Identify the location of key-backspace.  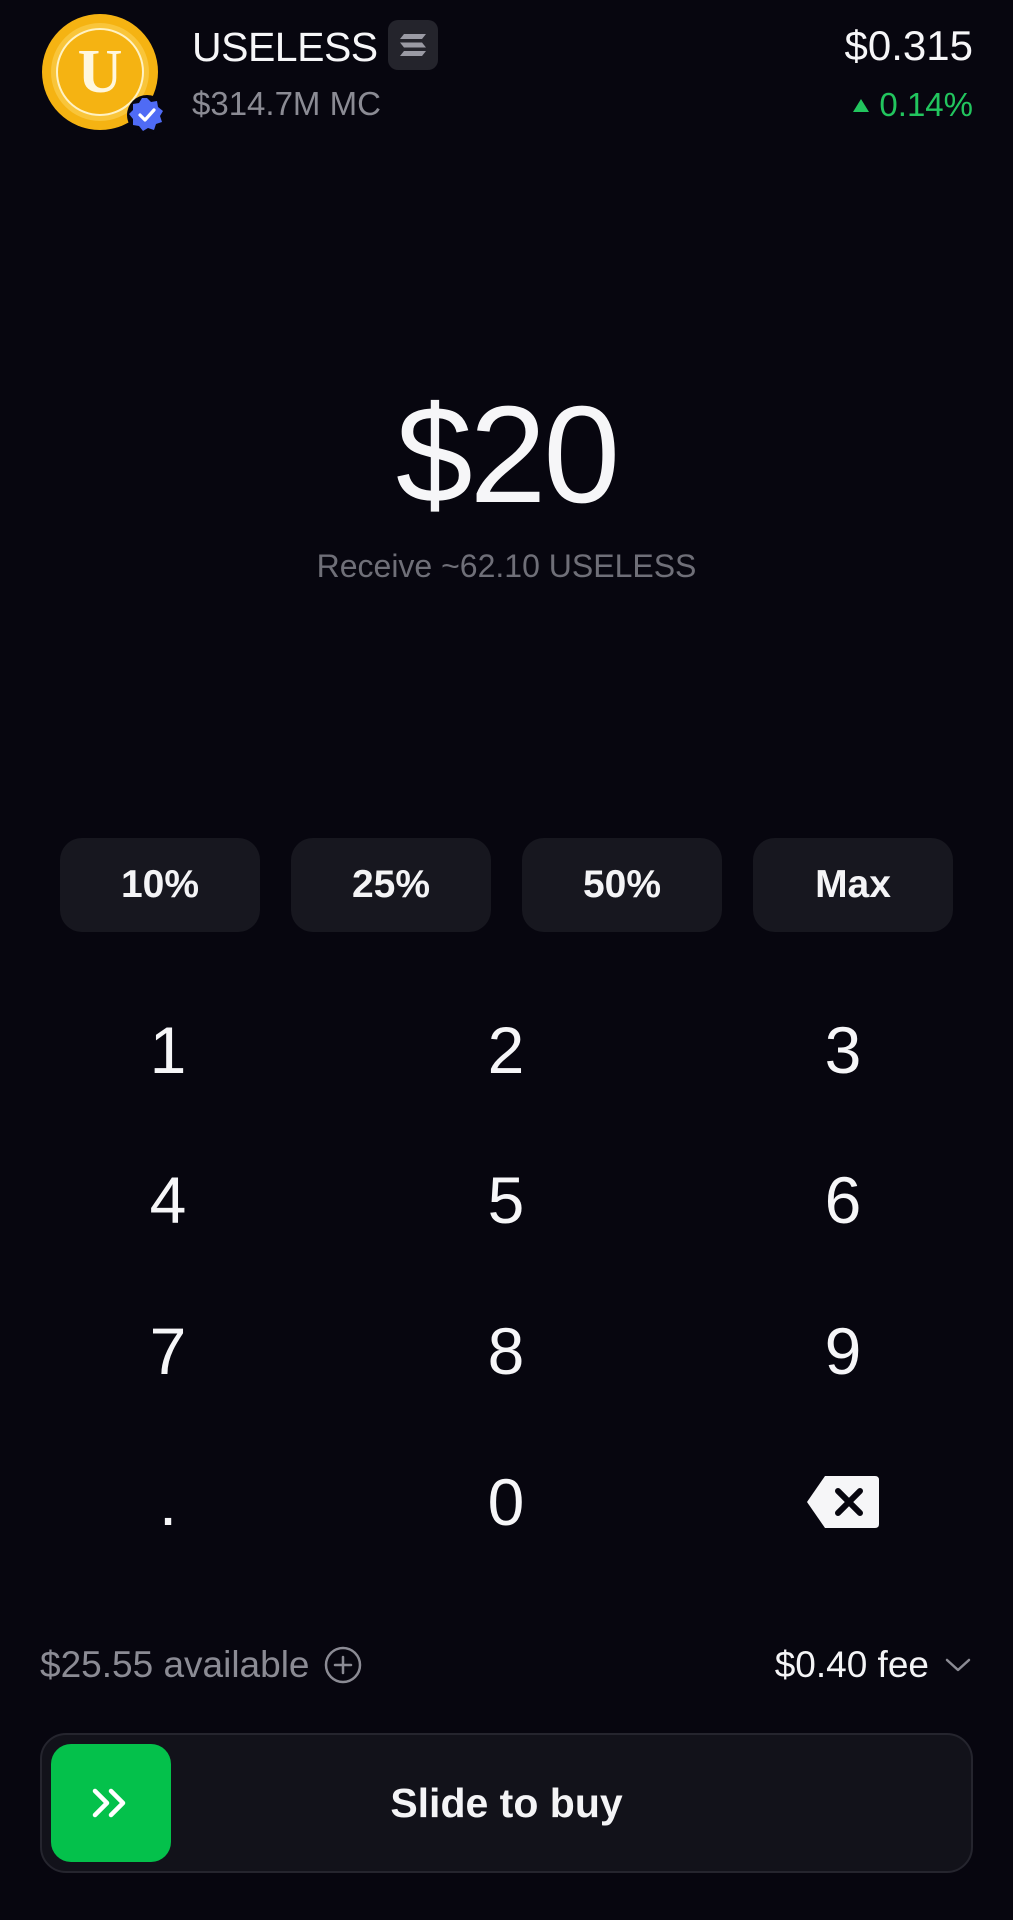
(843, 1502).